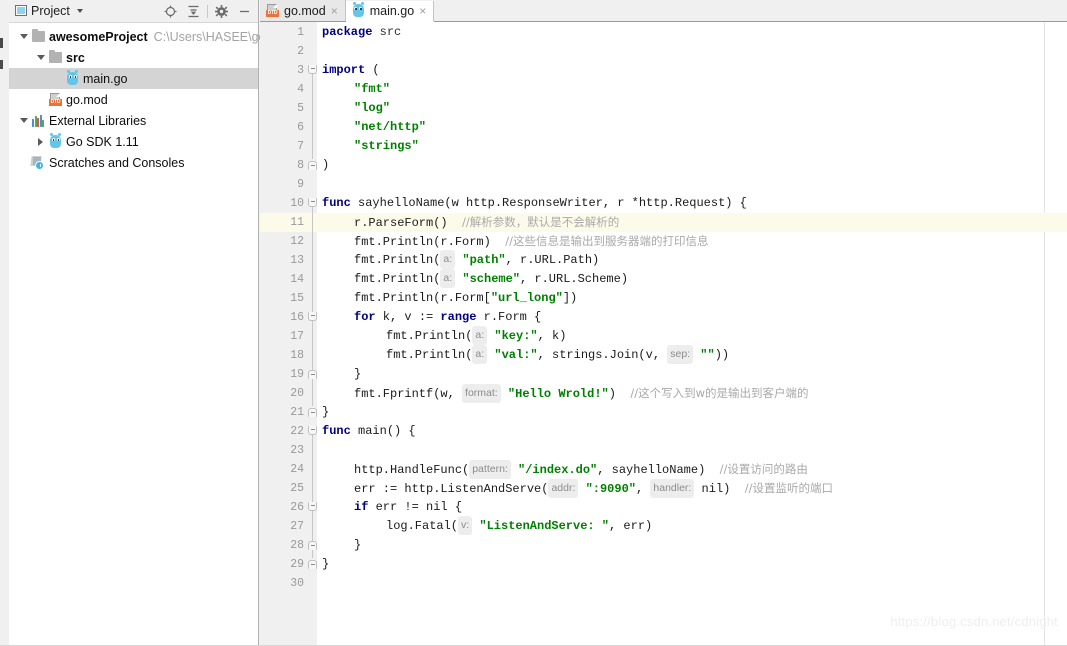 The image size is (1067, 646). Describe the element at coordinates (133, 99) in the screenshot. I see `tree-item-go-mod: DTD go.mod` at that location.